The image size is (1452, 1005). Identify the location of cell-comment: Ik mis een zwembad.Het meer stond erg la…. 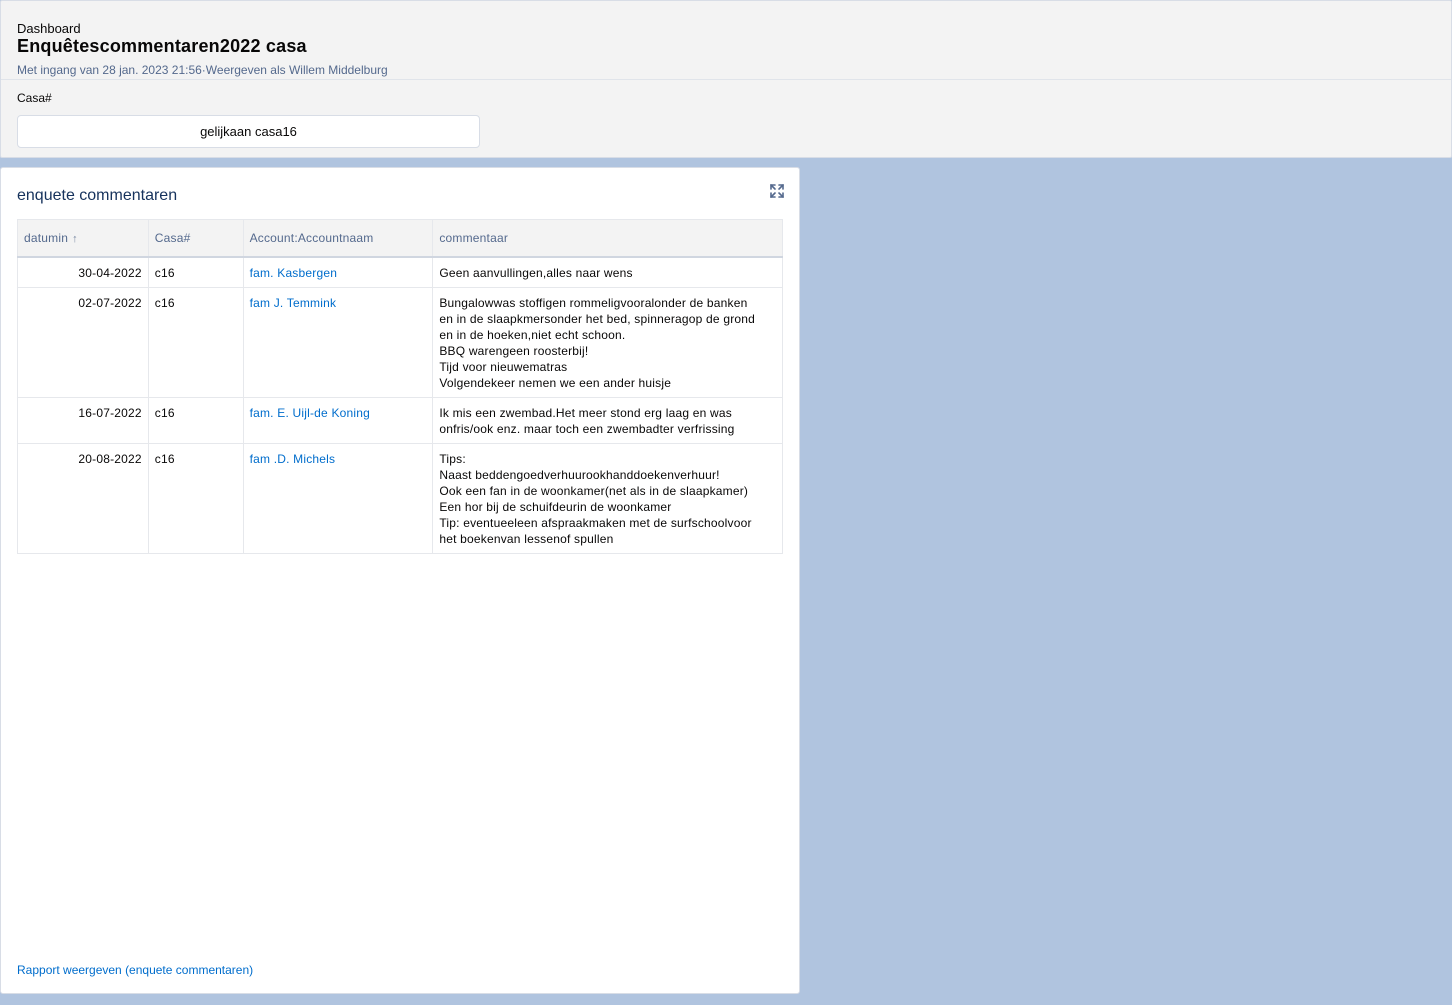
(607, 420).